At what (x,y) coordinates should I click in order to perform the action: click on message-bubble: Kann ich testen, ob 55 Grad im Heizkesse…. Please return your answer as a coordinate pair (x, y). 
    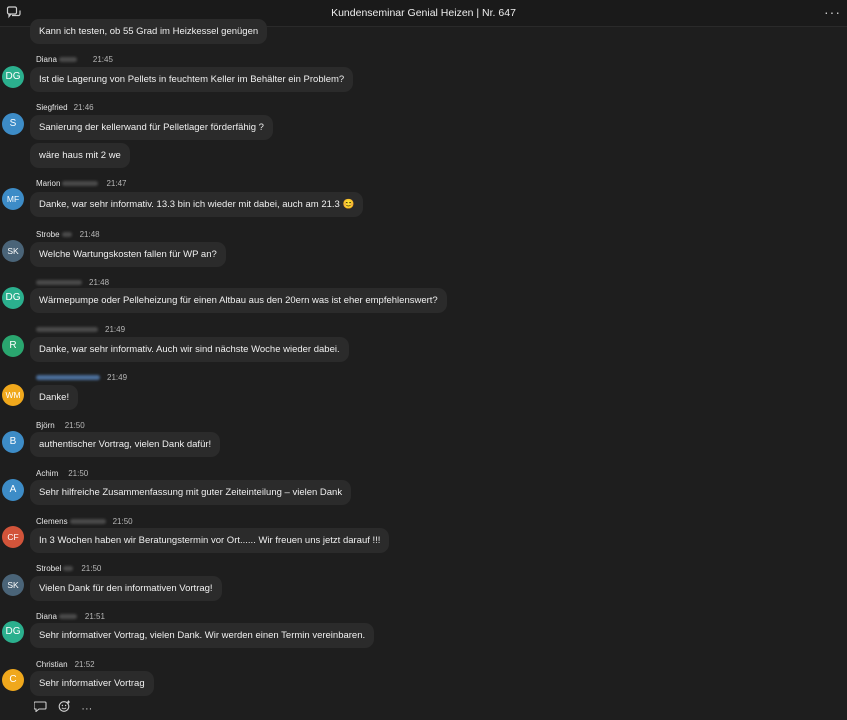
    Looking at the image, I should click on (149, 31).